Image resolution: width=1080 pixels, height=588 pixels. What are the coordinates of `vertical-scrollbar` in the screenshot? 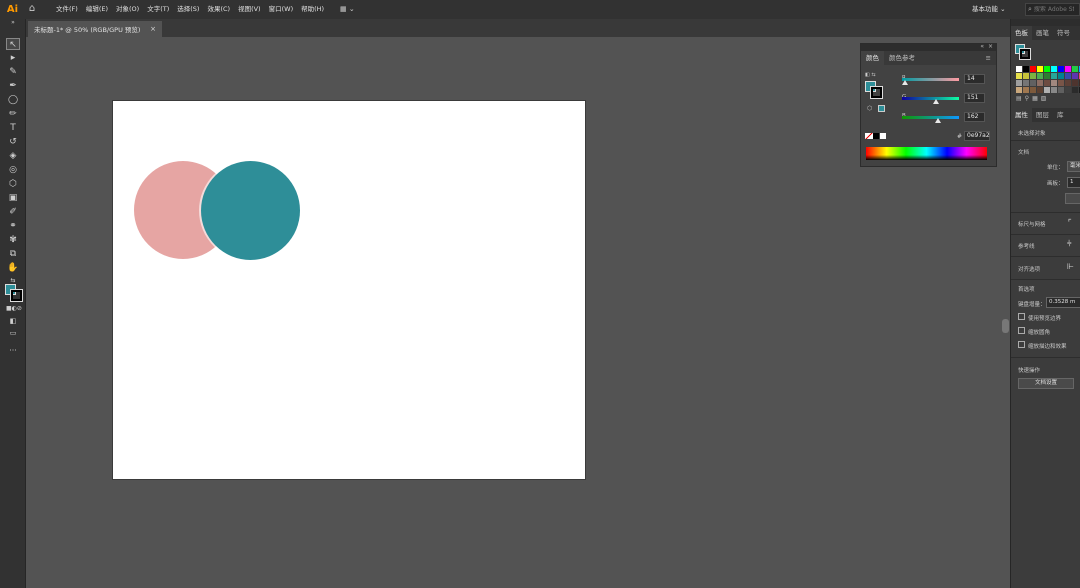 It's located at (1005, 312).